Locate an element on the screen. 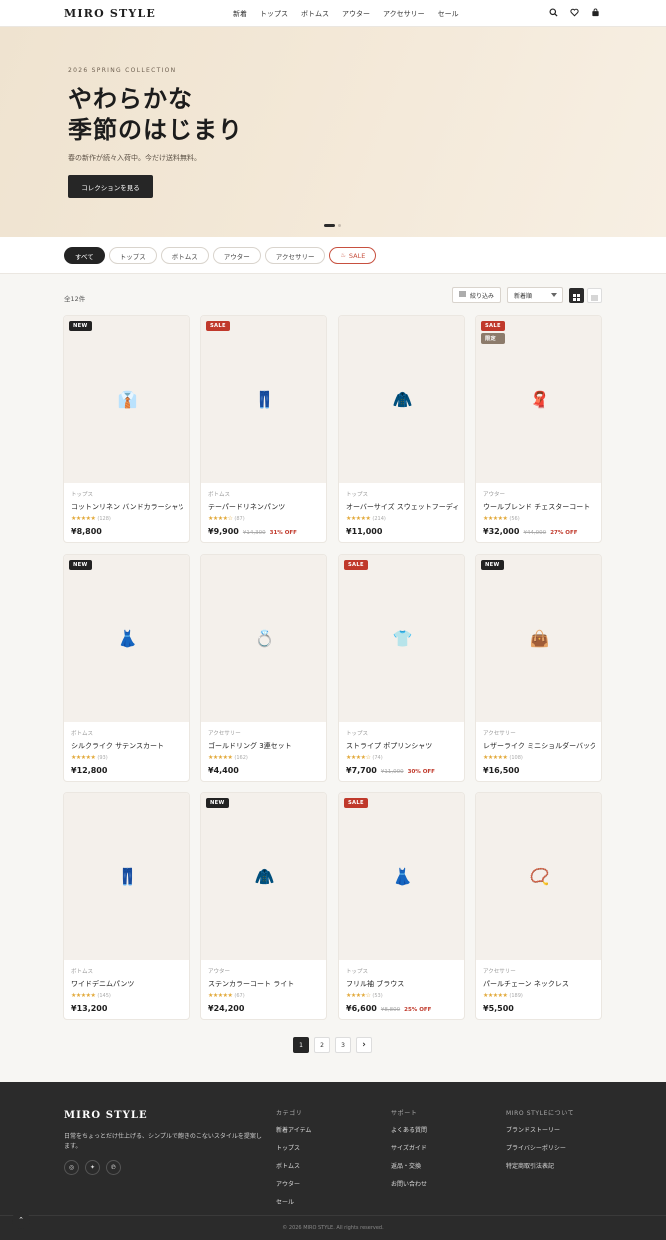  bag-icon is located at coordinates (595, 12).